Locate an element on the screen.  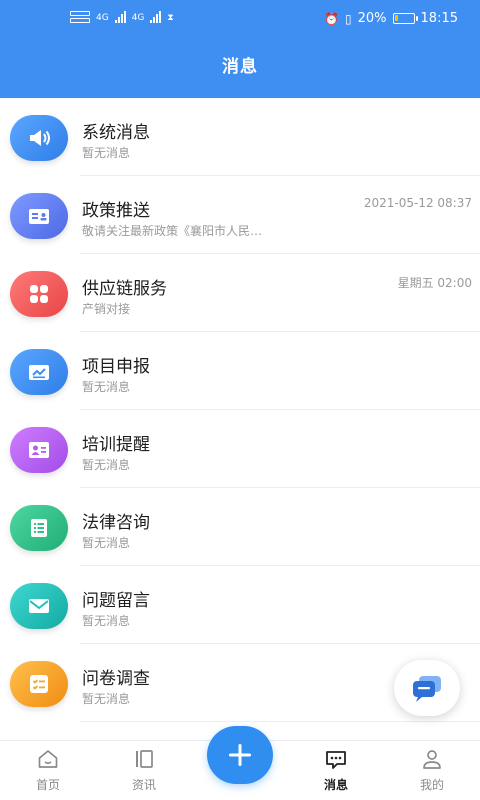
battery-percent: 20% is located at coordinates (372, 18).